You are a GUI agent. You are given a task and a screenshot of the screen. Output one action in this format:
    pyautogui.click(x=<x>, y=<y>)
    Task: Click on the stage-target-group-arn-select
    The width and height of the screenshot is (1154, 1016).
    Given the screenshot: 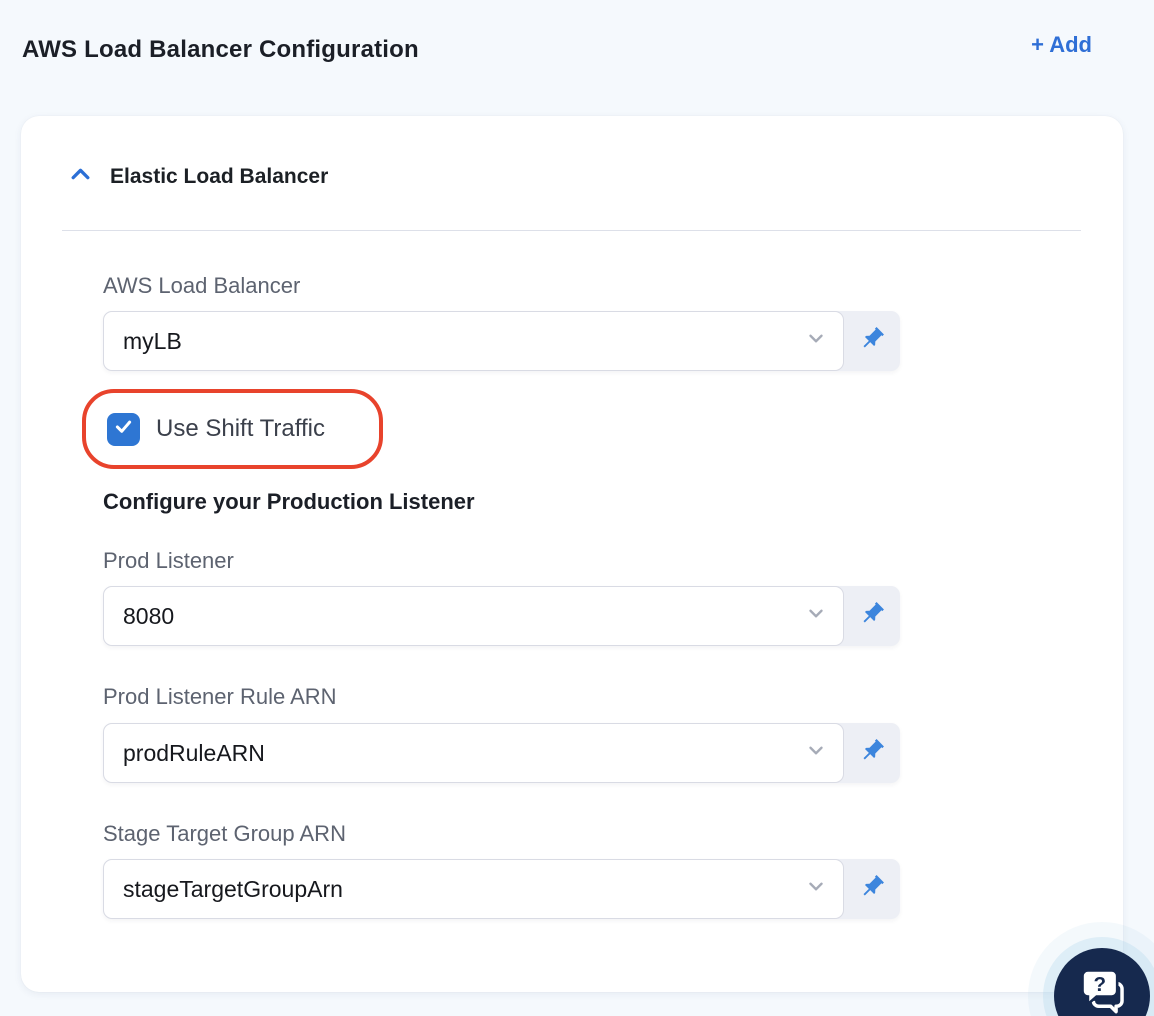 What is the action you would take?
    pyautogui.click(x=473, y=889)
    